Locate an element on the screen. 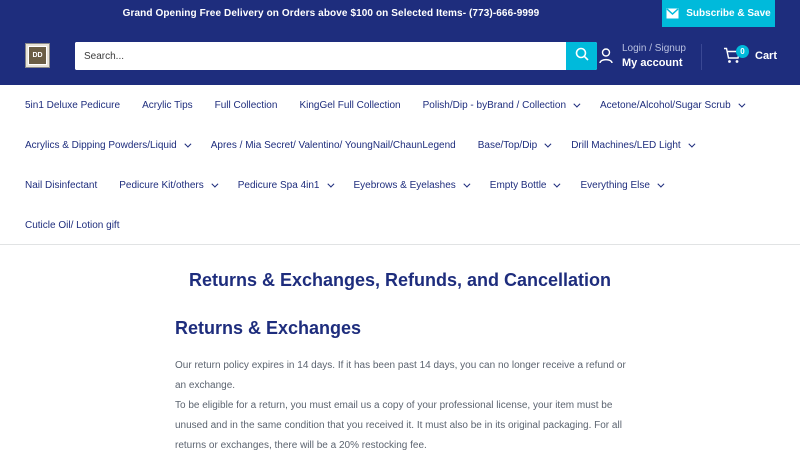 The image size is (800, 450). nav-item-label: Cuticle Oil/ Lotion gift is located at coordinates (72, 225).